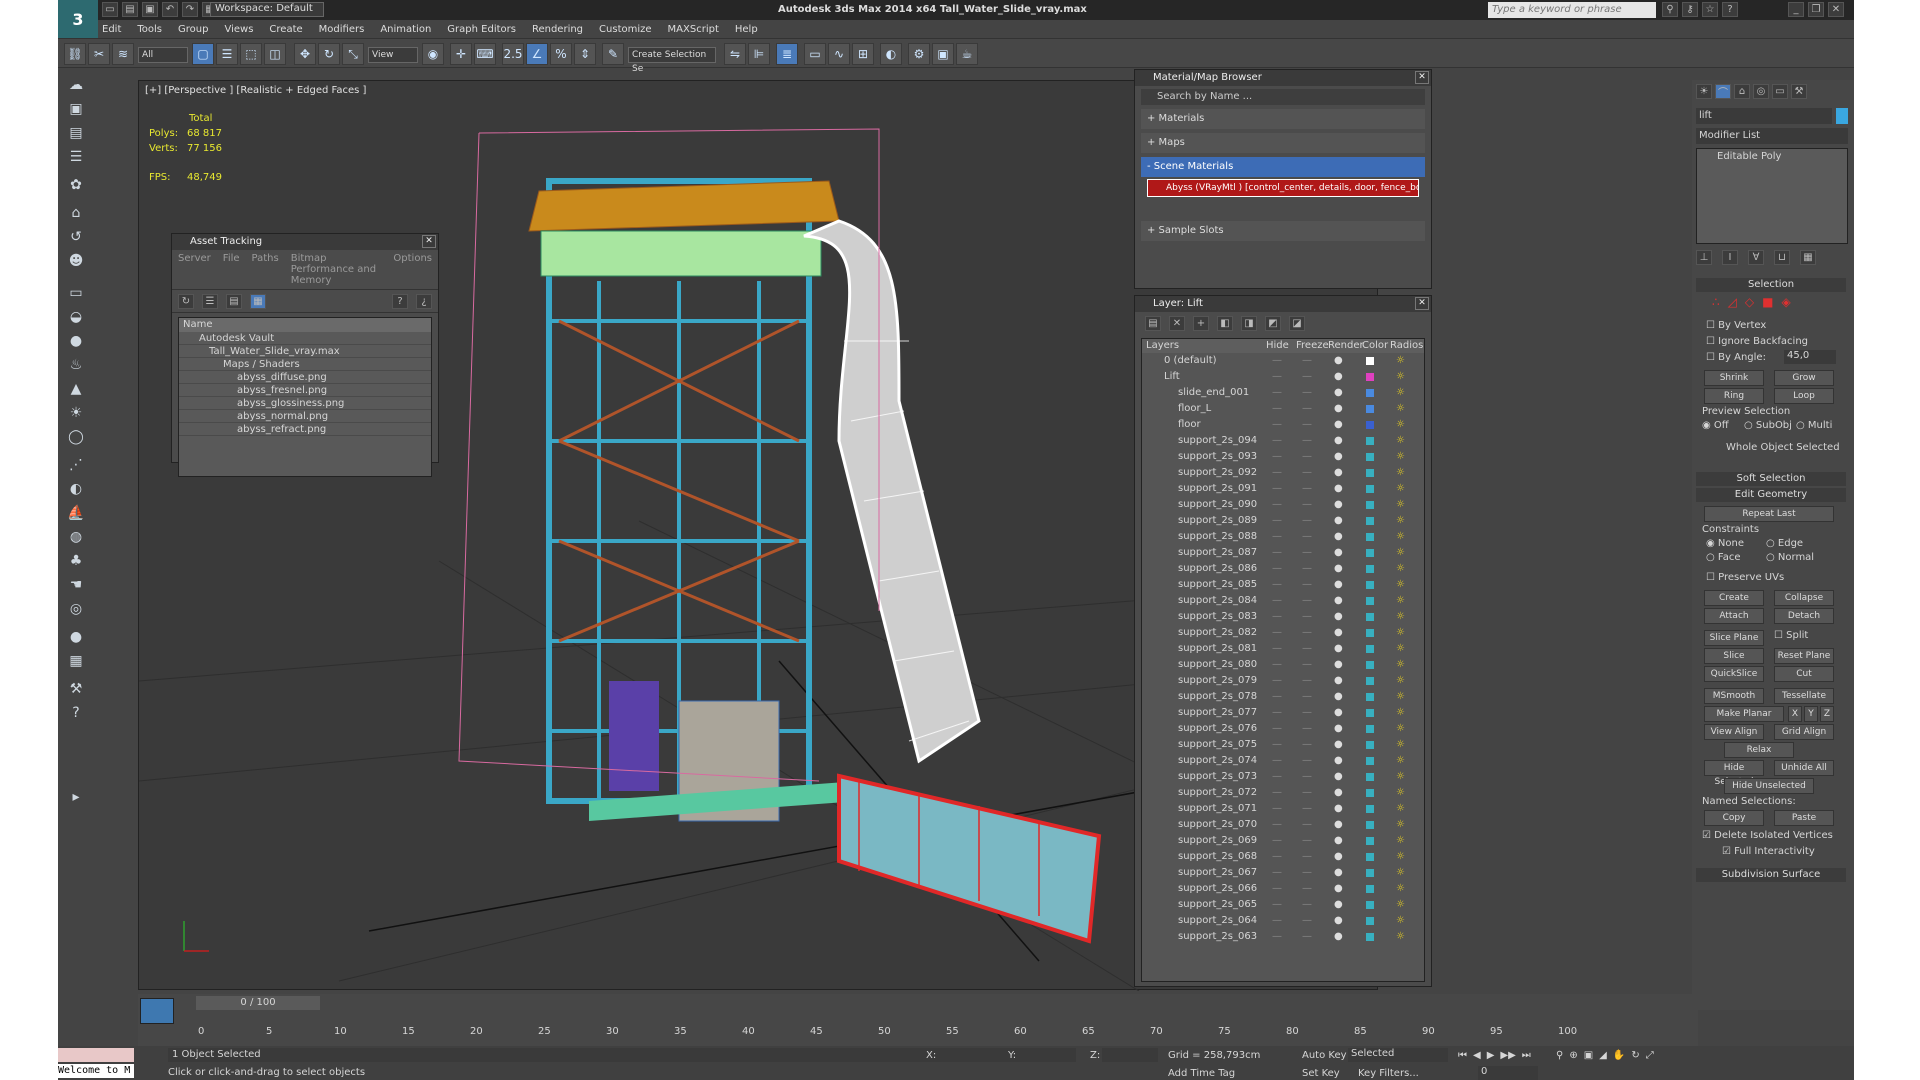  Describe the element at coordinates (1201, 1073) in the screenshot. I see `add-time-tag: Add Time Tag` at that location.